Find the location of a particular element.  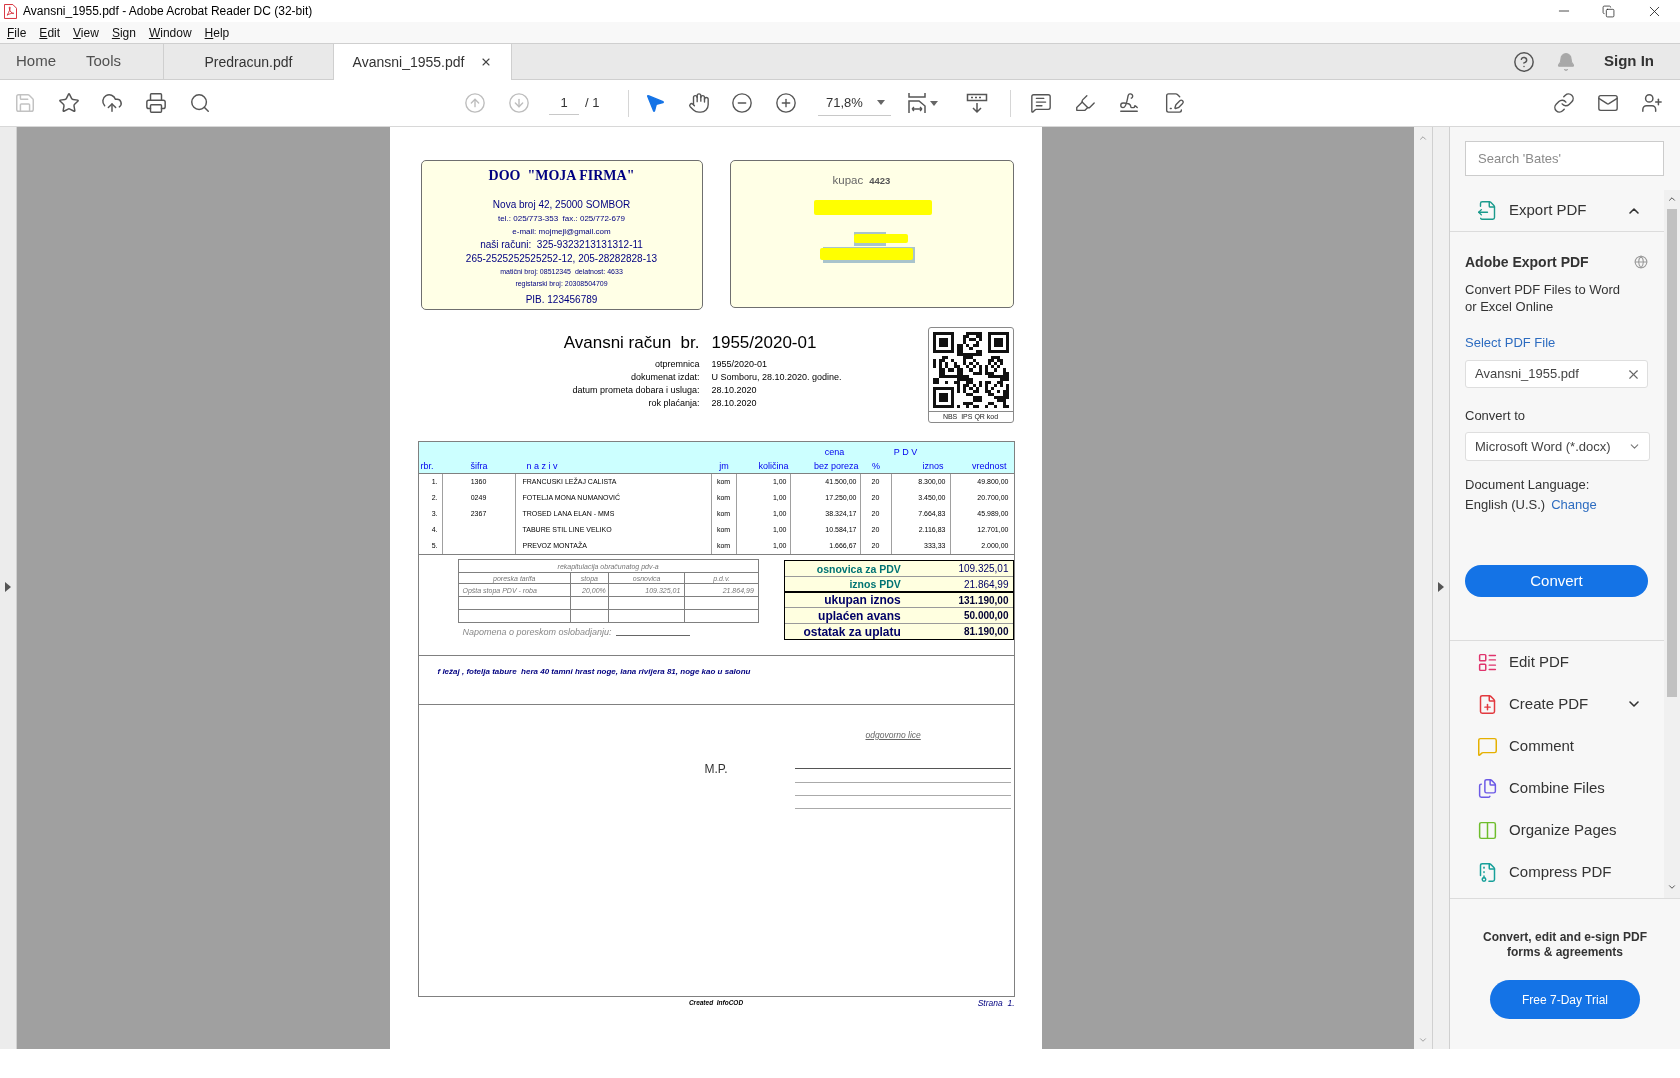

menu-item: Help is located at coordinates (217, 32).